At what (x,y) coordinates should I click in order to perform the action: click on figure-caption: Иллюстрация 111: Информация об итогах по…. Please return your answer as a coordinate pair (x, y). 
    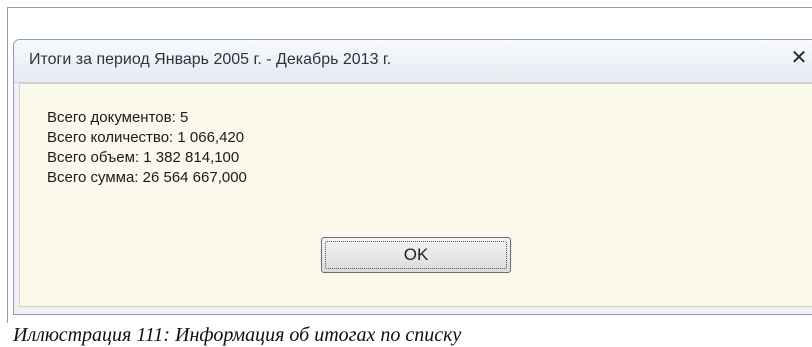
    Looking at the image, I should click on (237, 335).